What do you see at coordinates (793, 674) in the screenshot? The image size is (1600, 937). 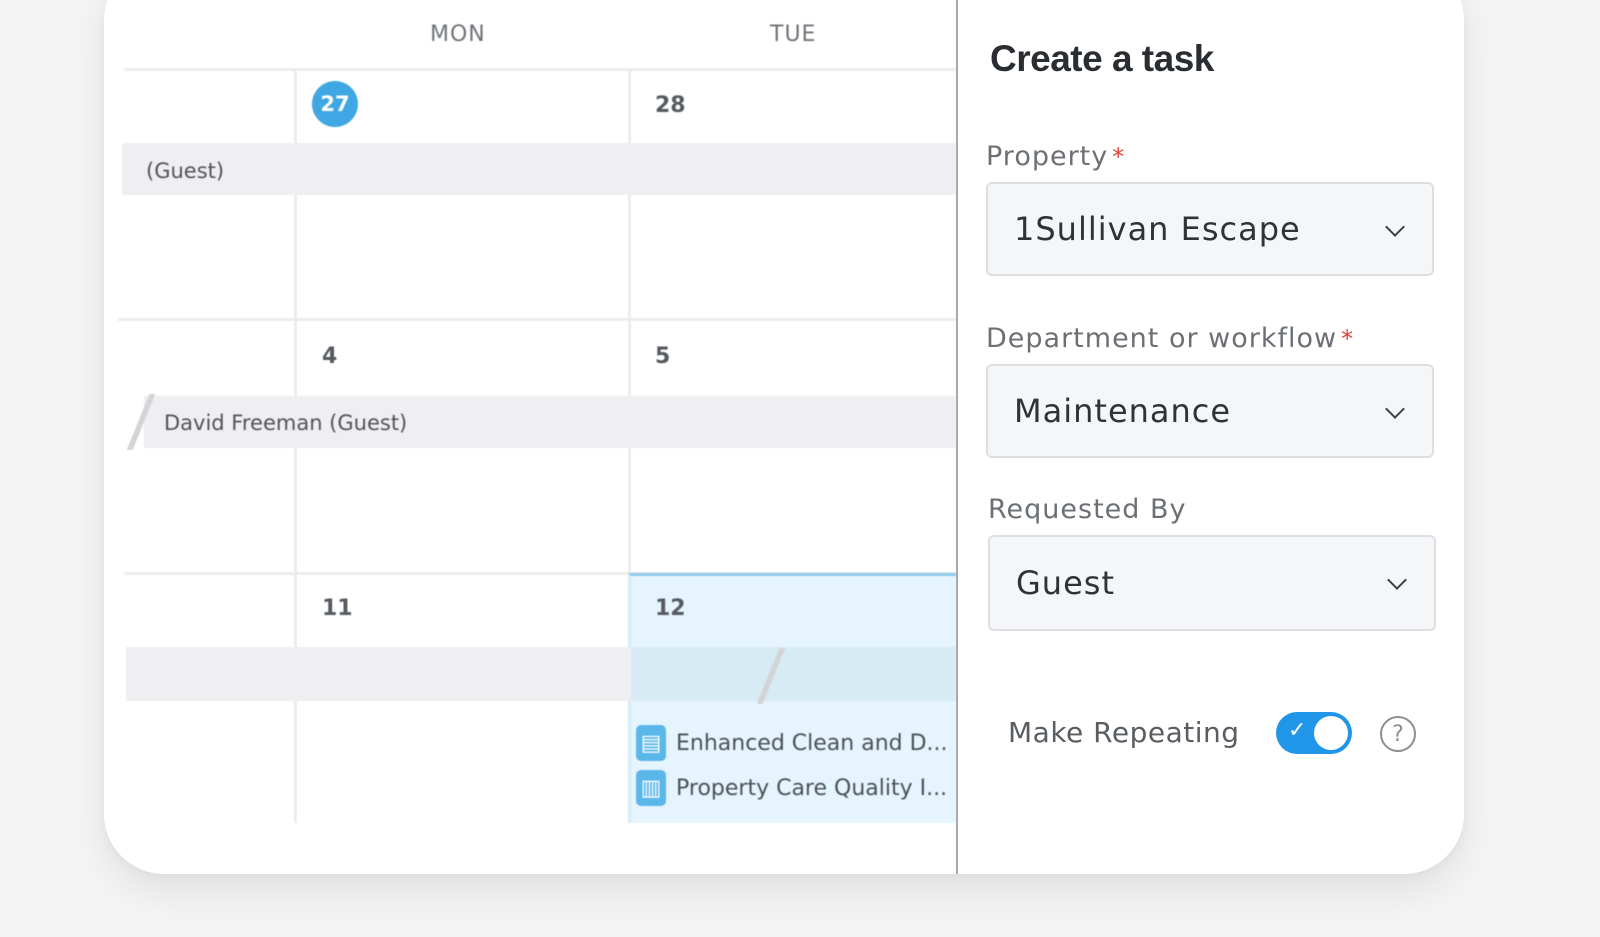 I see `reservation-bar-selected` at bounding box center [793, 674].